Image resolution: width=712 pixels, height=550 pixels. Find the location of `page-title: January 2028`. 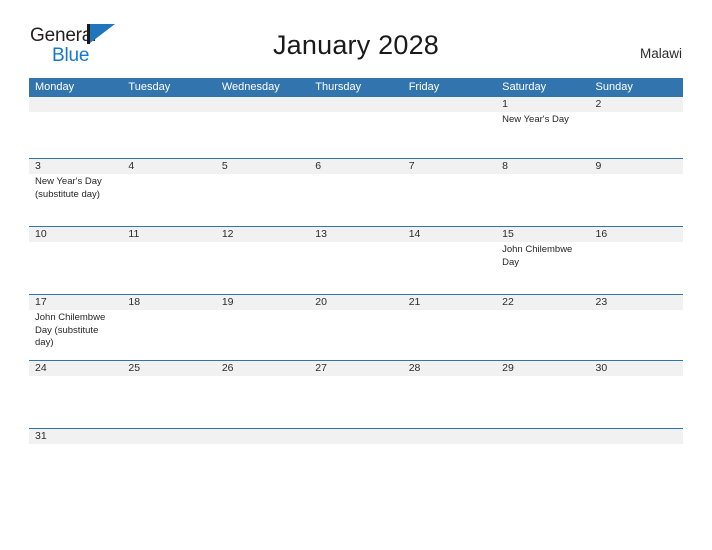

page-title: January 2028 is located at coordinates (356, 45).